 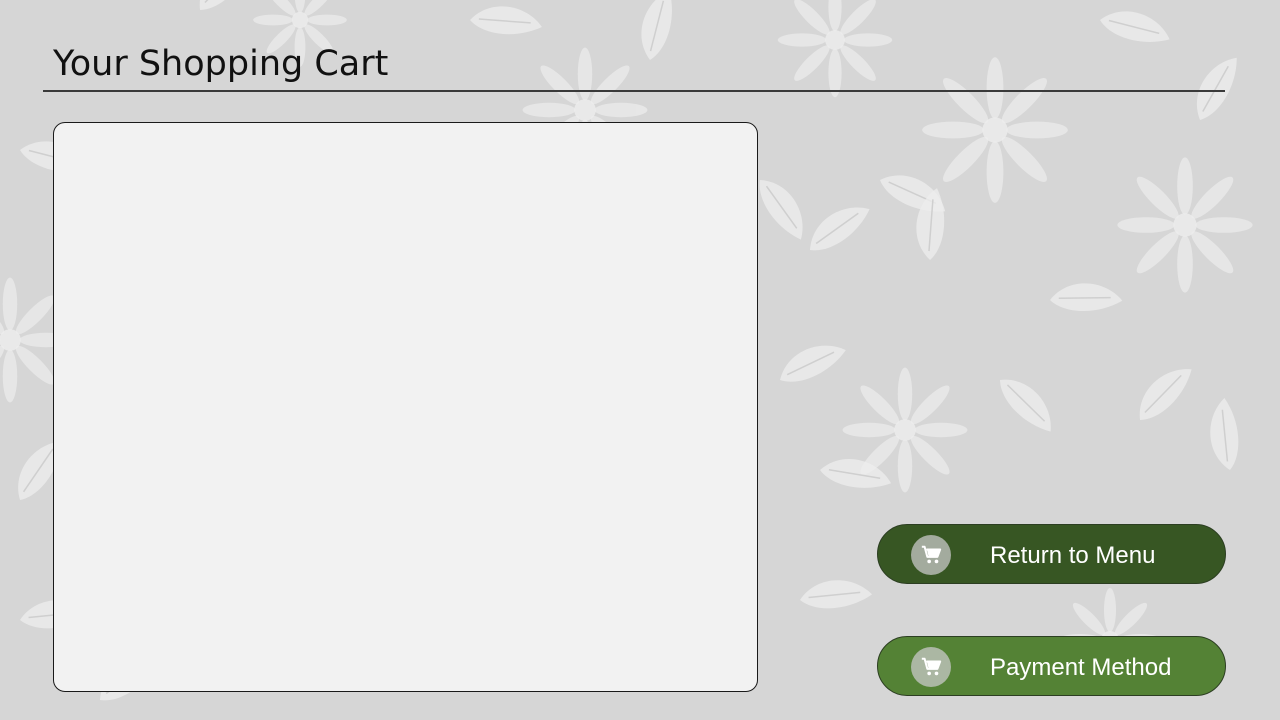 I want to click on payment-method-button: Payment Method, so click(x=1051, y=666).